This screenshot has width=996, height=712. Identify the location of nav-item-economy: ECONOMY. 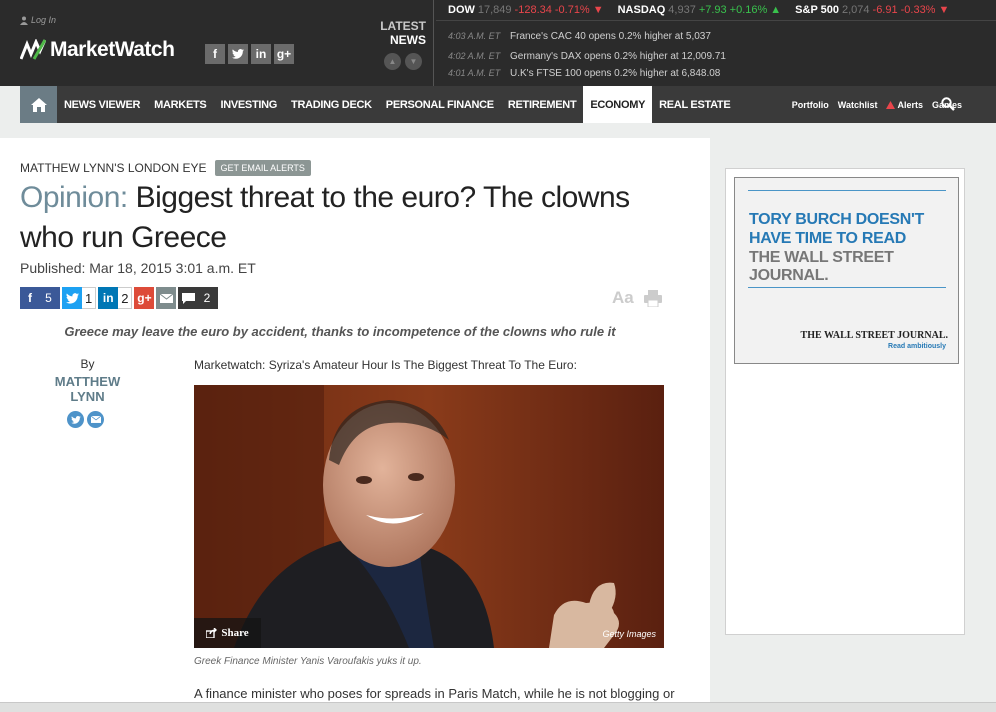
(618, 104).